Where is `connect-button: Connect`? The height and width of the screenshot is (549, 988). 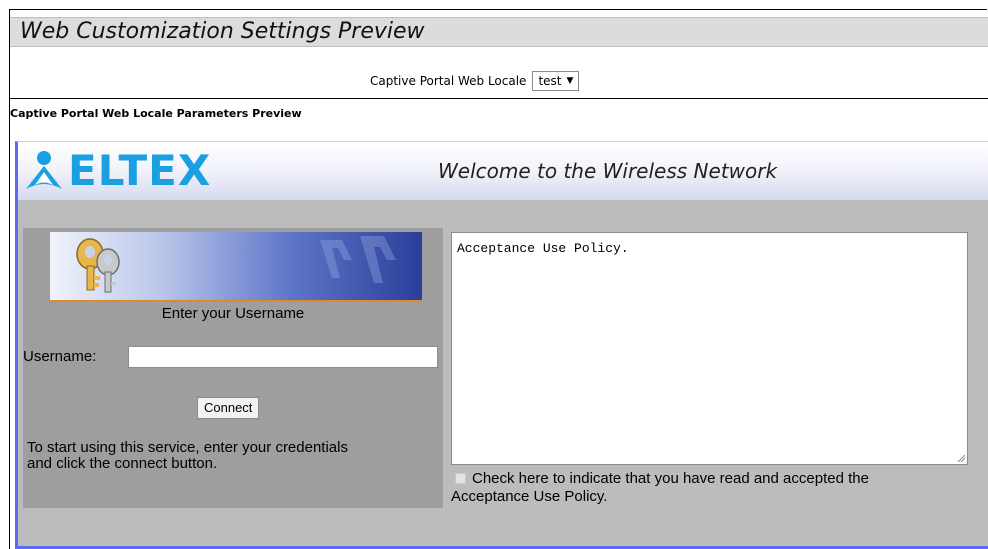 connect-button: Connect is located at coordinates (228, 408).